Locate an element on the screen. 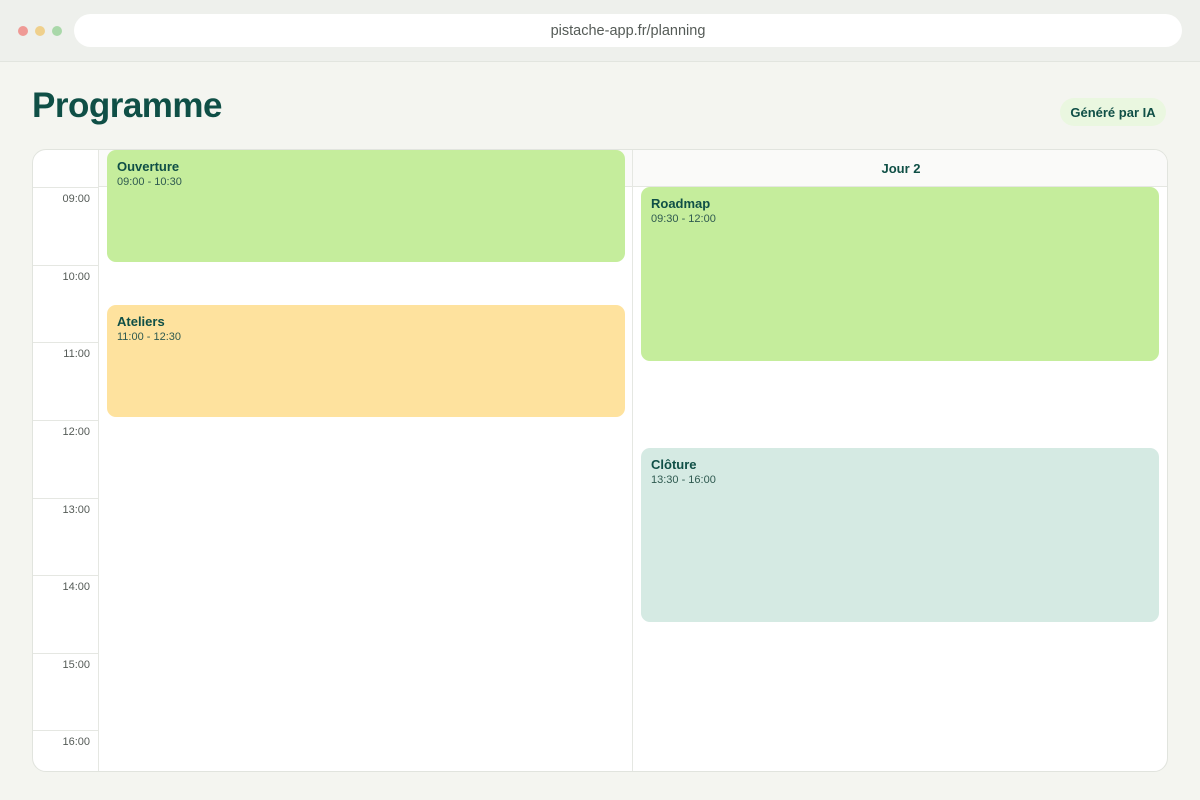 This screenshot has height=800, width=1200. time-slot-label: 10:00 is located at coordinates (65, 304).